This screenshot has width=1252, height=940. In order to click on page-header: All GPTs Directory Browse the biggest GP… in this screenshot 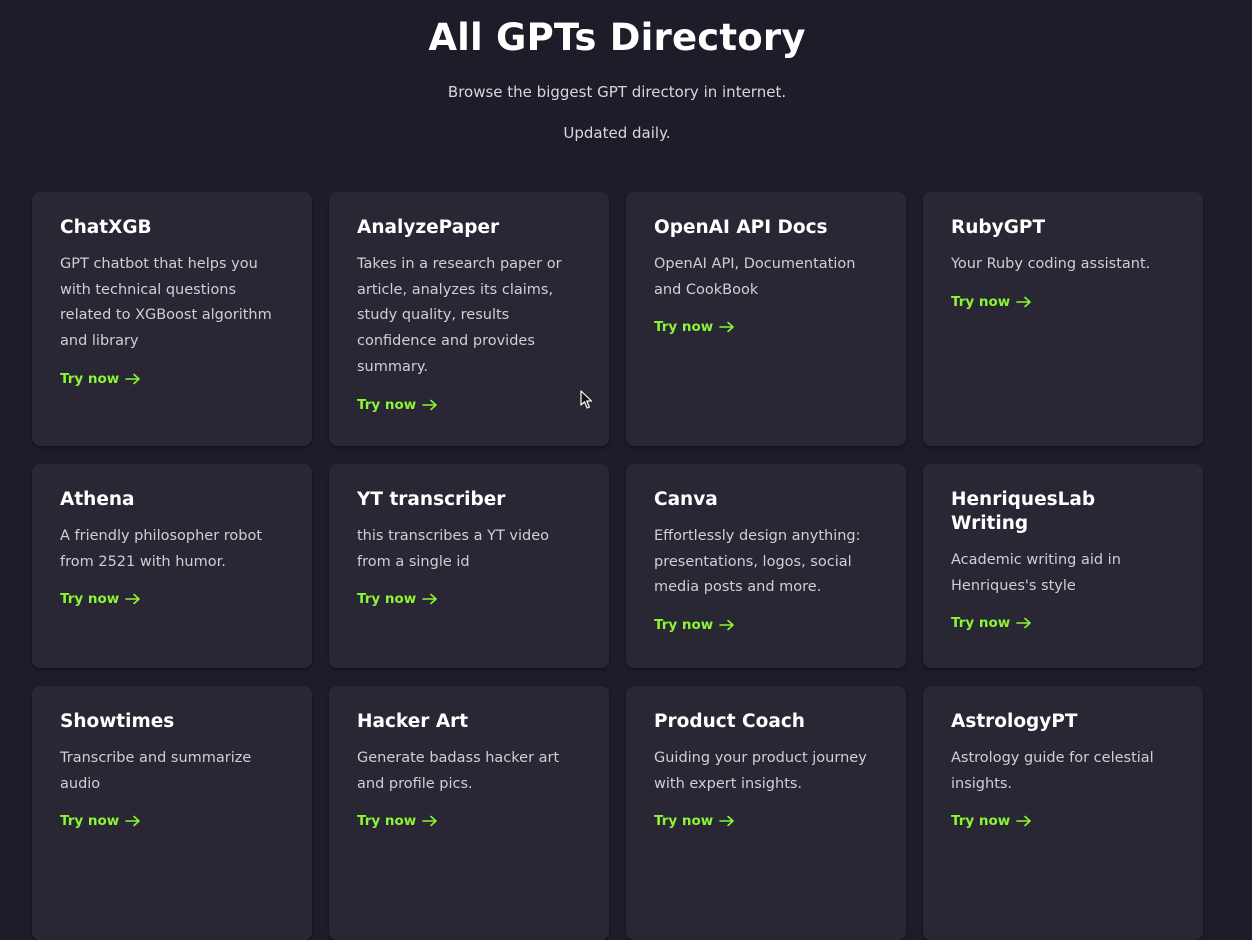, I will do `click(617, 71)`.